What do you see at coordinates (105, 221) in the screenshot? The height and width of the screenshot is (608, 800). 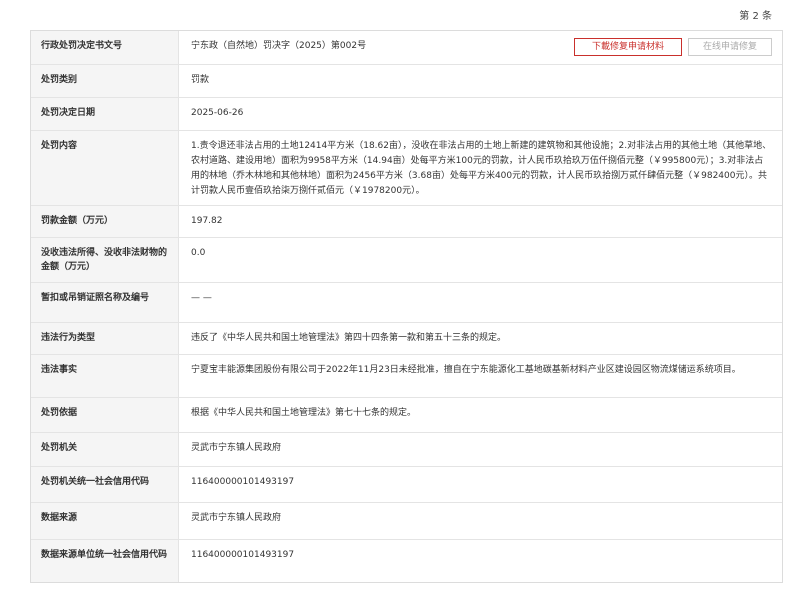 I see `row-label: 罚款金额（万元）` at bounding box center [105, 221].